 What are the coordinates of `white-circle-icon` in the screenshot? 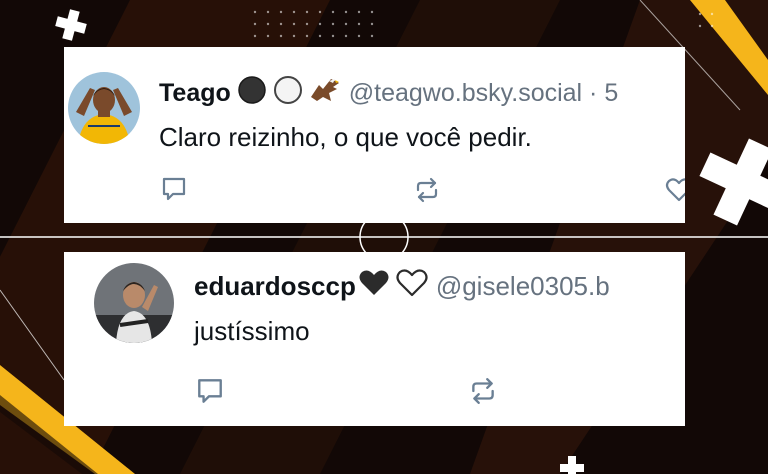 It's located at (288, 93).